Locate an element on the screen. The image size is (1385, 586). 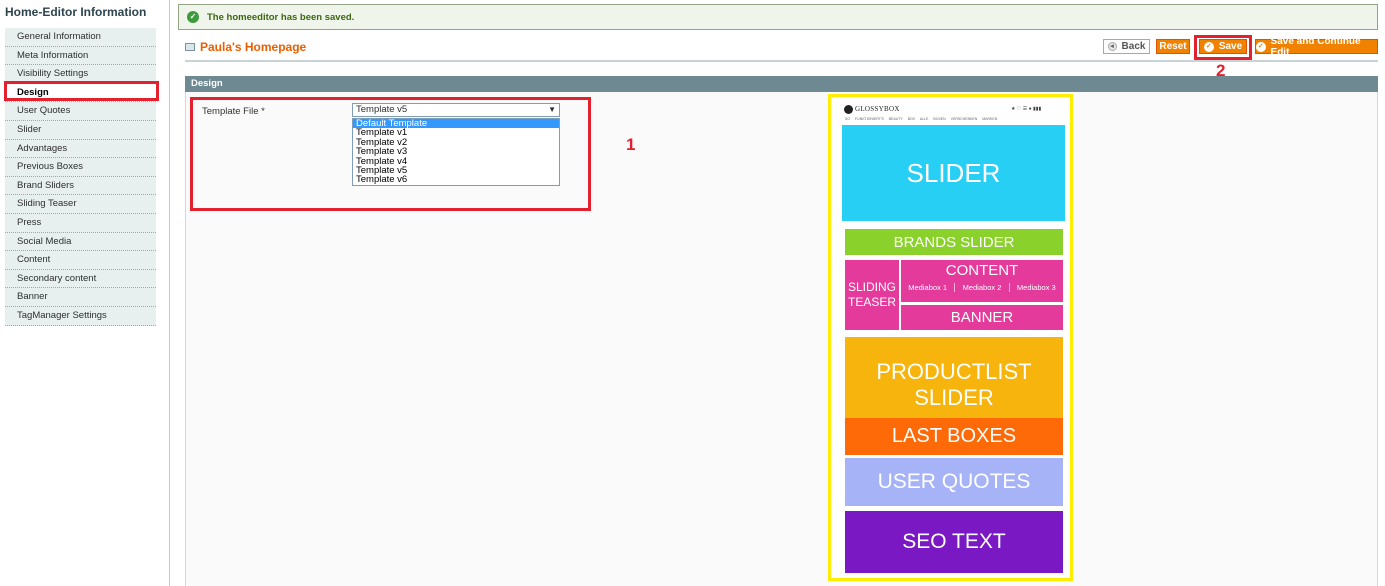
sidebar-item-advantages: Advantages is located at coordinates (80, 149).